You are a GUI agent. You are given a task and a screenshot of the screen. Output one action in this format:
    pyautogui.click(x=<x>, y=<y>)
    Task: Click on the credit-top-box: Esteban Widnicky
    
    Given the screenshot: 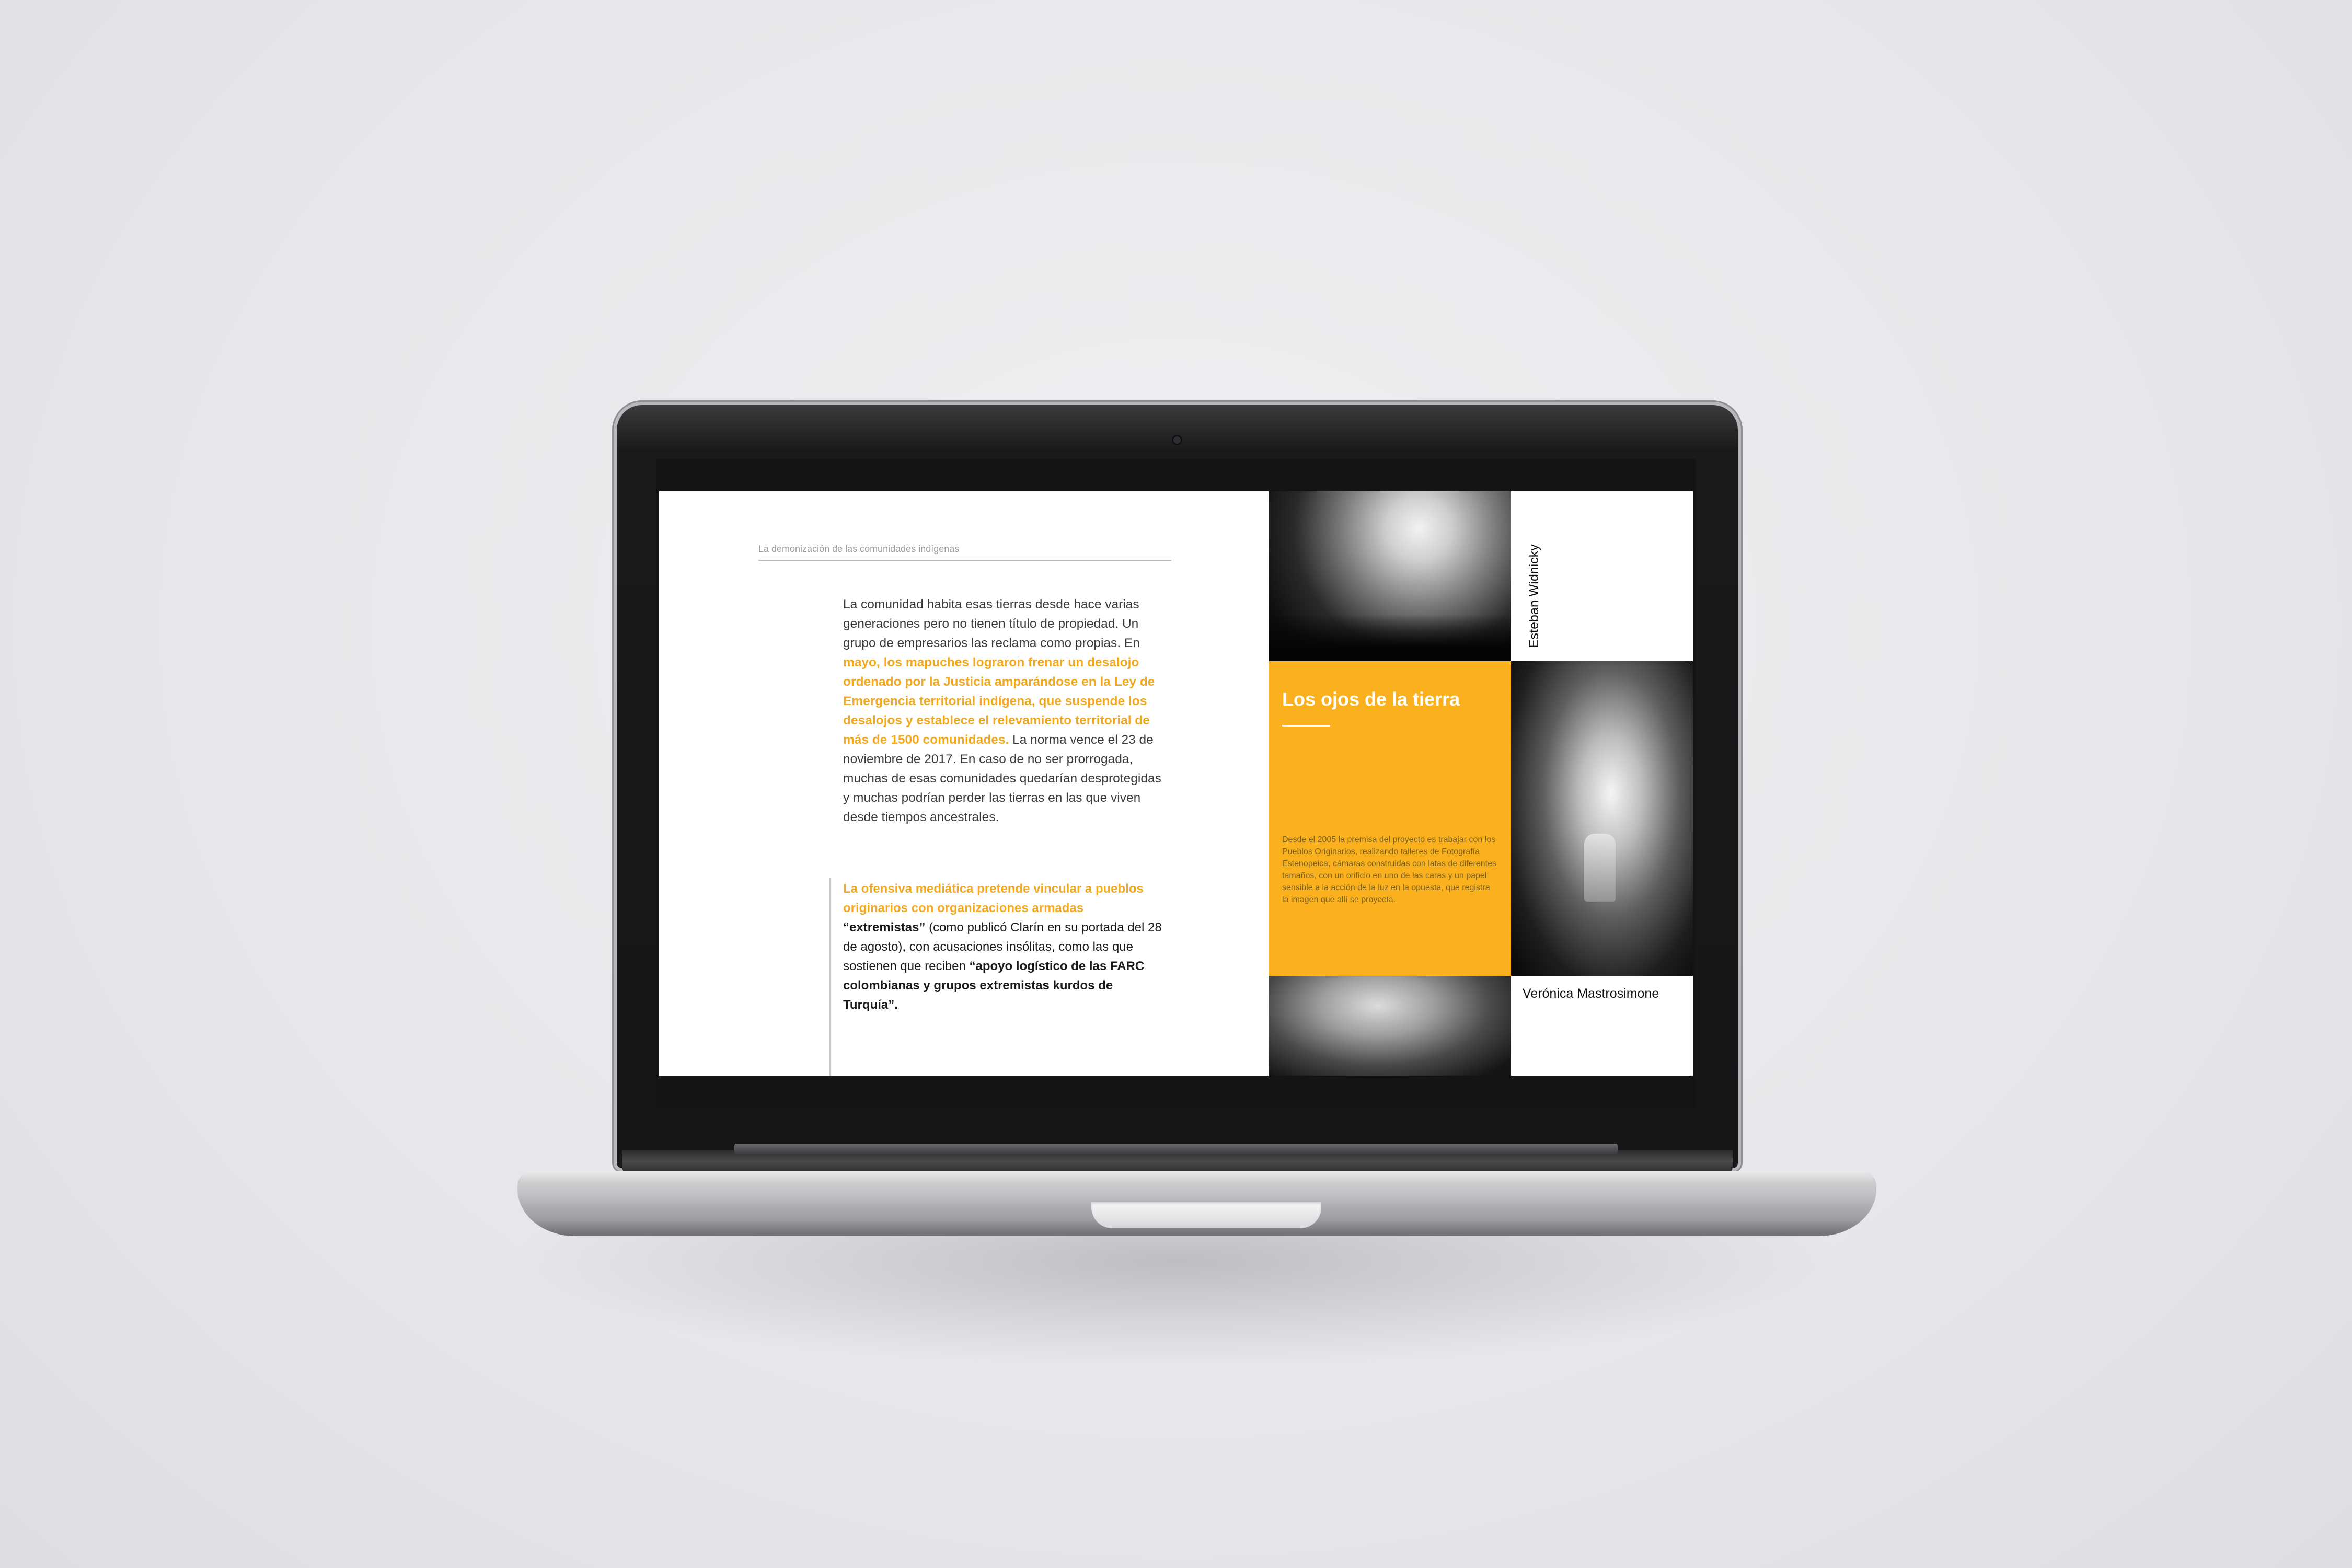 What is the action you would take?
    pyautogui.click(x=1602, y=576)
    